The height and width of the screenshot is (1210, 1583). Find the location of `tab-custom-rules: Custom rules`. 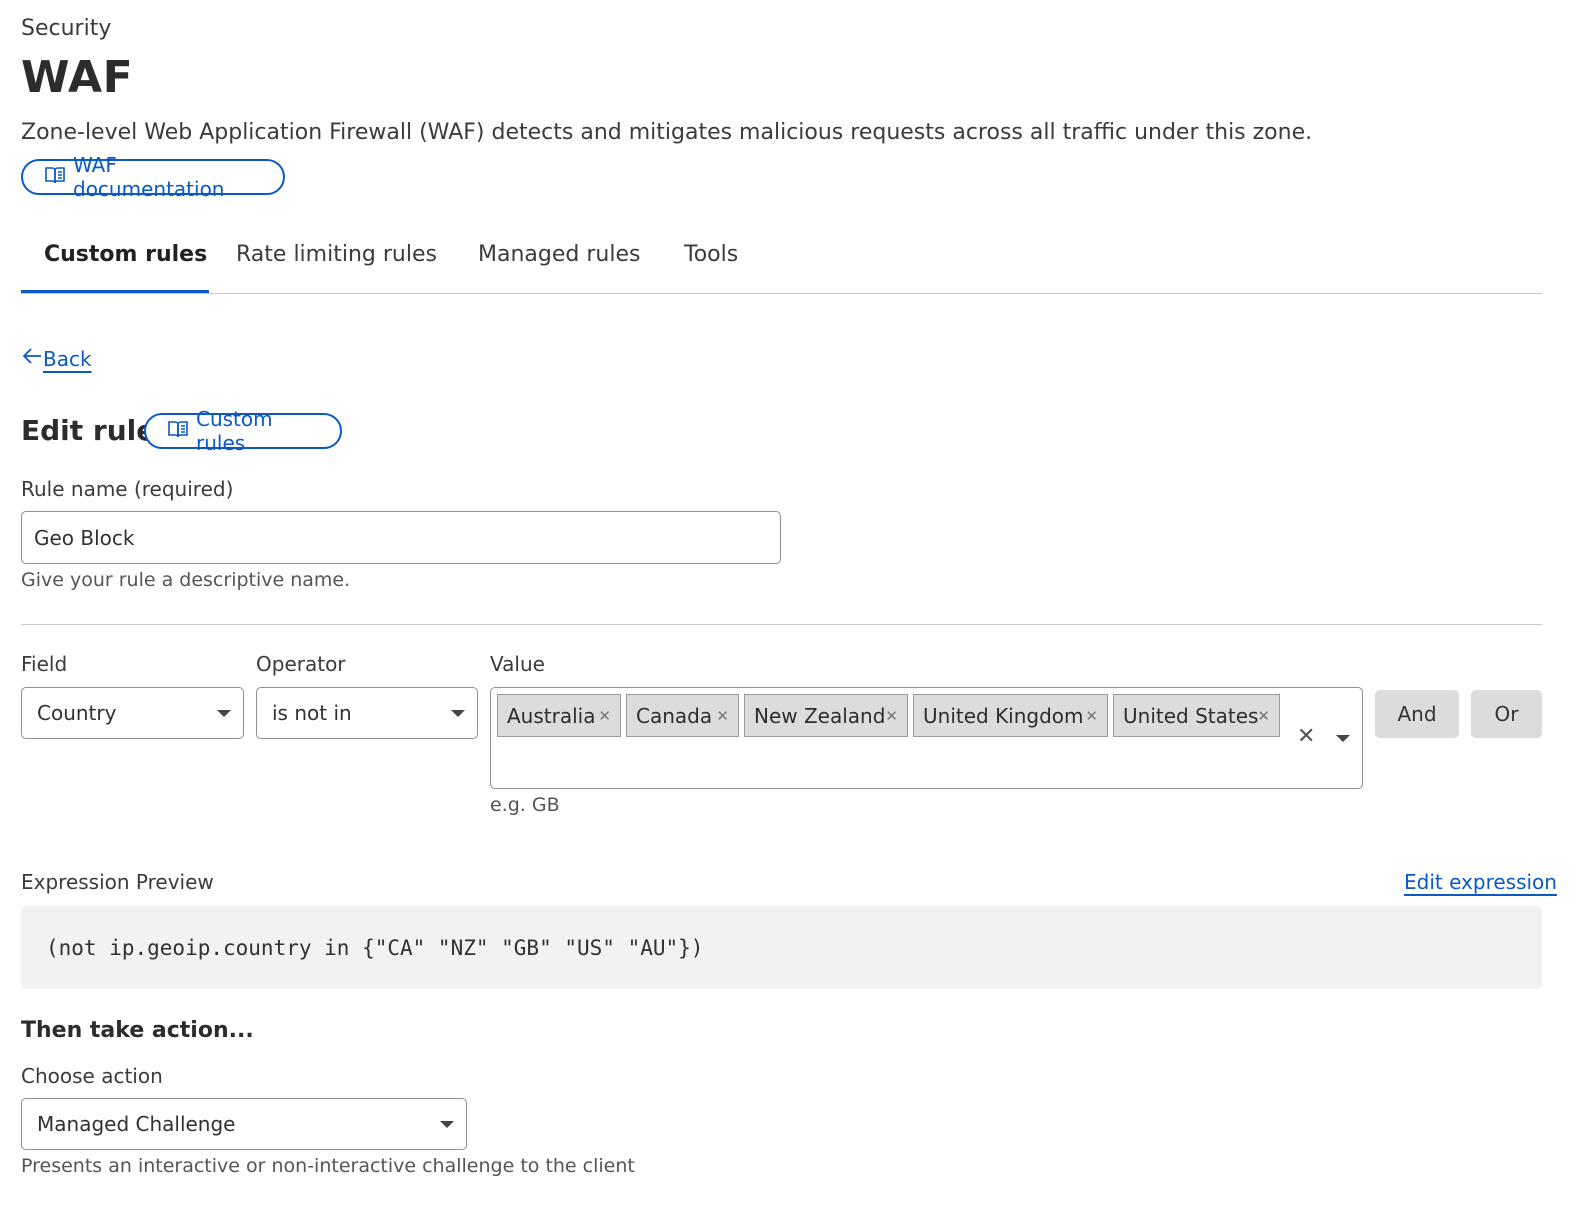

tab-custom-rules: Custom rules is located at coordinates (125, 254).